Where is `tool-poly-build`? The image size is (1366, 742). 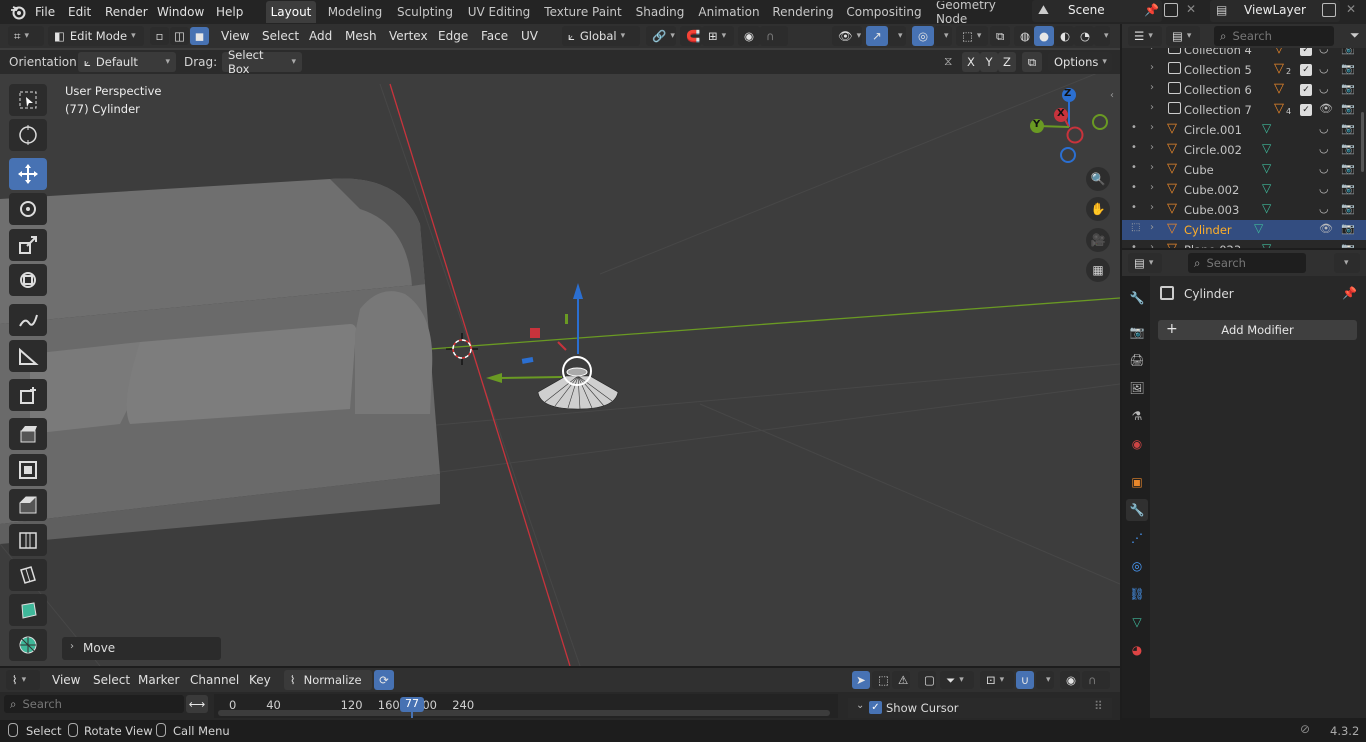
tool-poly-build is located at coordinates (28, 610).